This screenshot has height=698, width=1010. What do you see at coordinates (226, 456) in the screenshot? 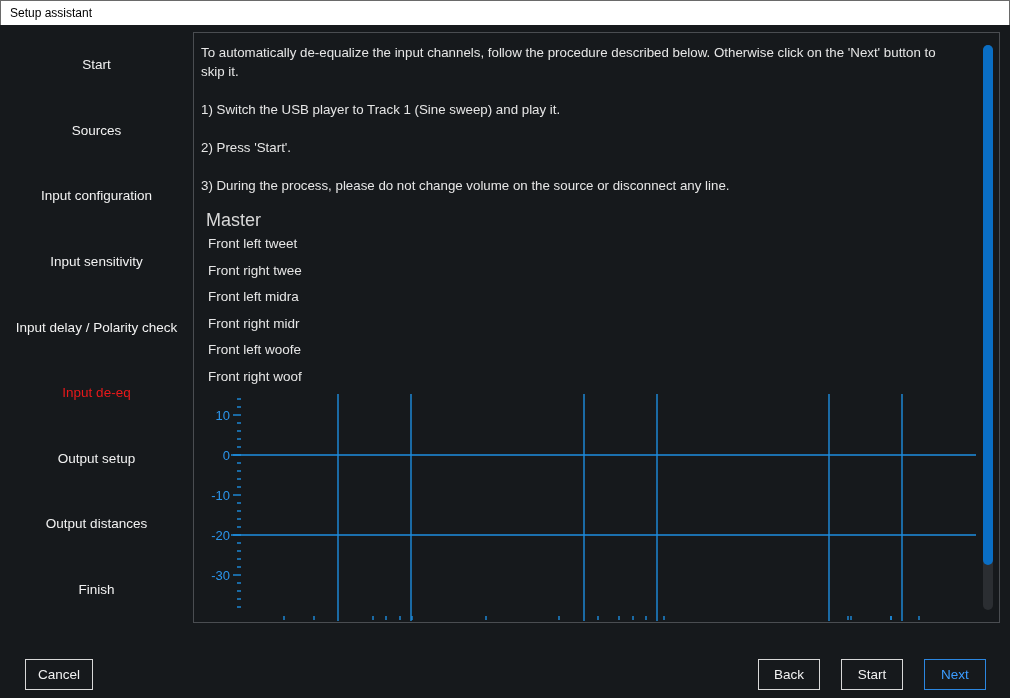
I see `axis-label: 0` at bounding box center [226, 456].